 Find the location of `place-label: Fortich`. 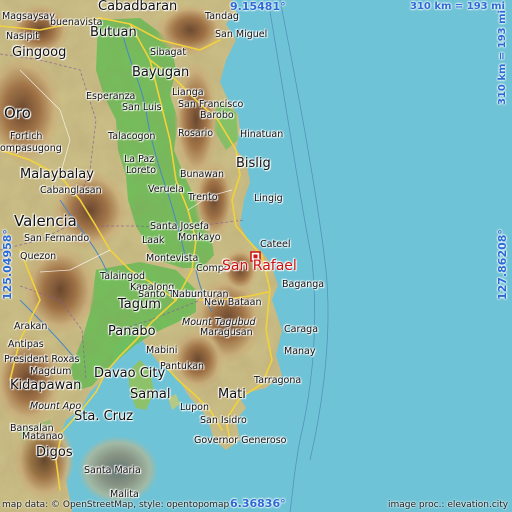

place-label: Fortich is located at coordinates (26, 136).